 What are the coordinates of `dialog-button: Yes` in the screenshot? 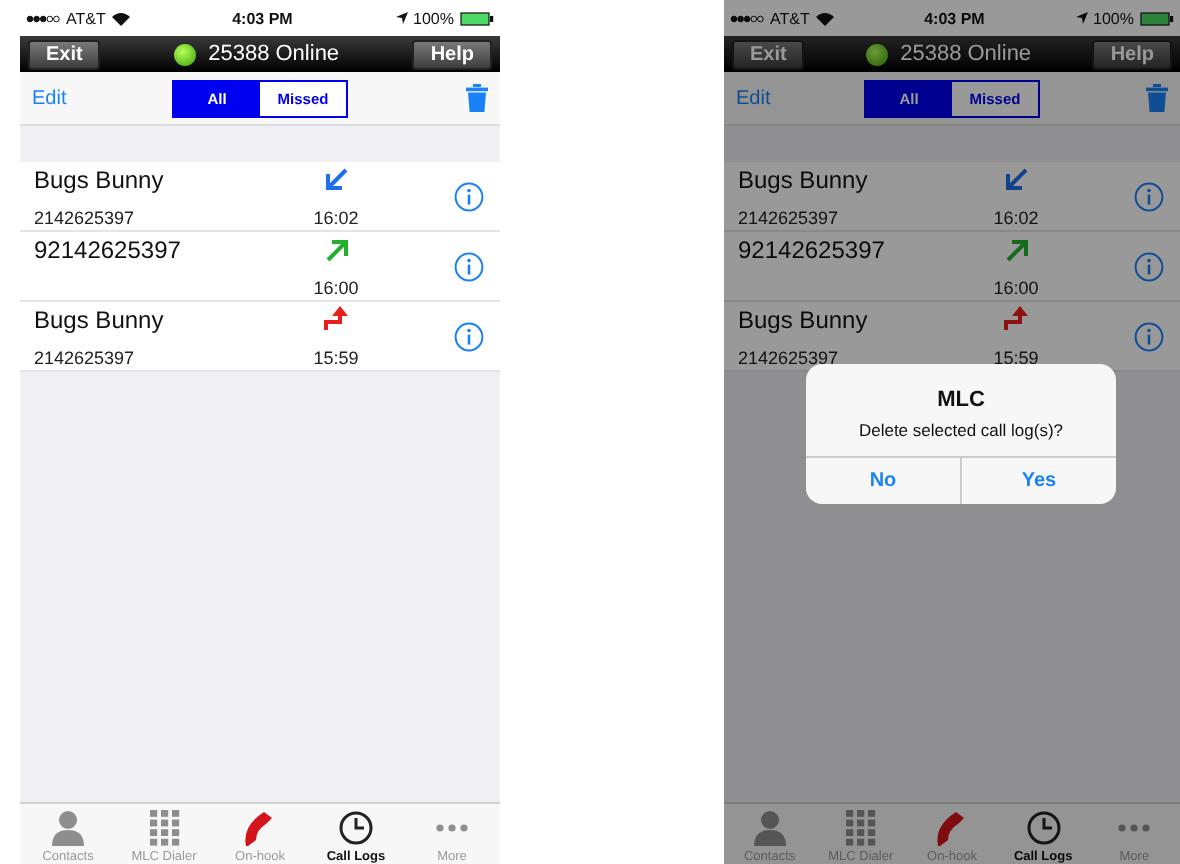 It's located at (1038, 481).